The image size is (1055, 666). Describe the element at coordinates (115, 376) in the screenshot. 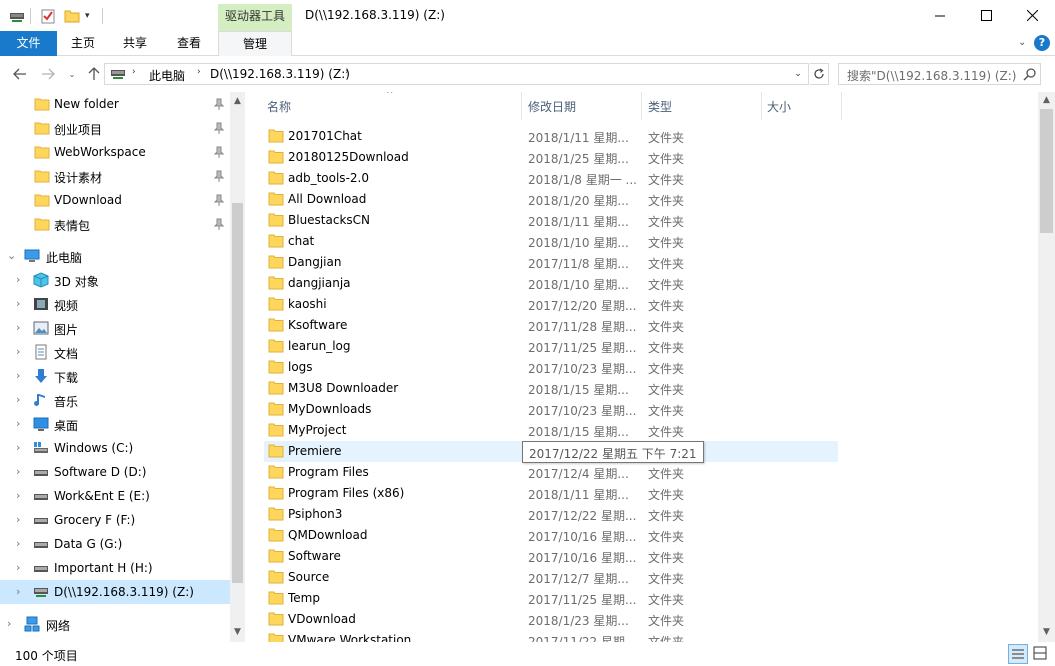

I see `nav-item-downloads: › 下载` at that location.